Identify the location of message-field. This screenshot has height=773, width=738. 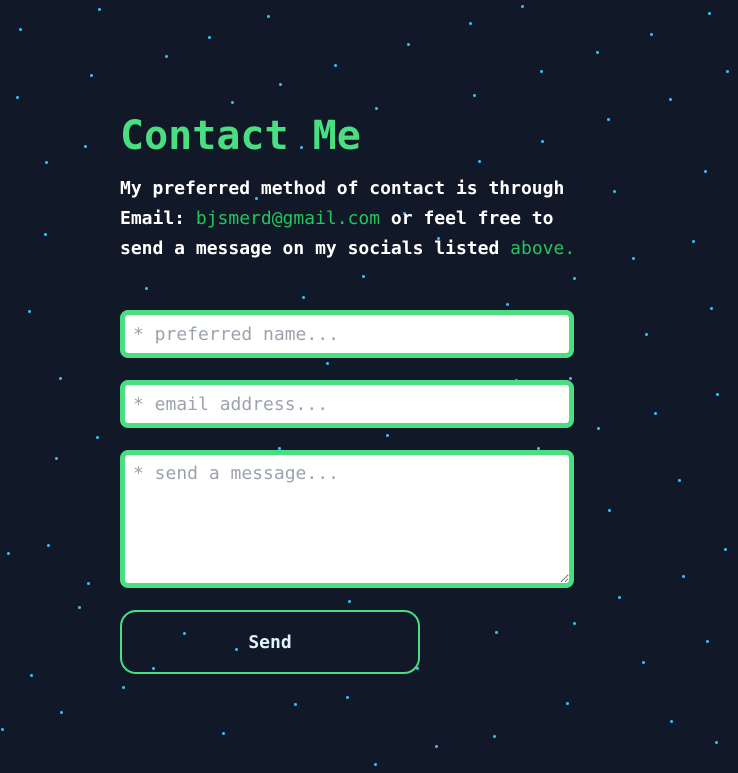
(347, 519).